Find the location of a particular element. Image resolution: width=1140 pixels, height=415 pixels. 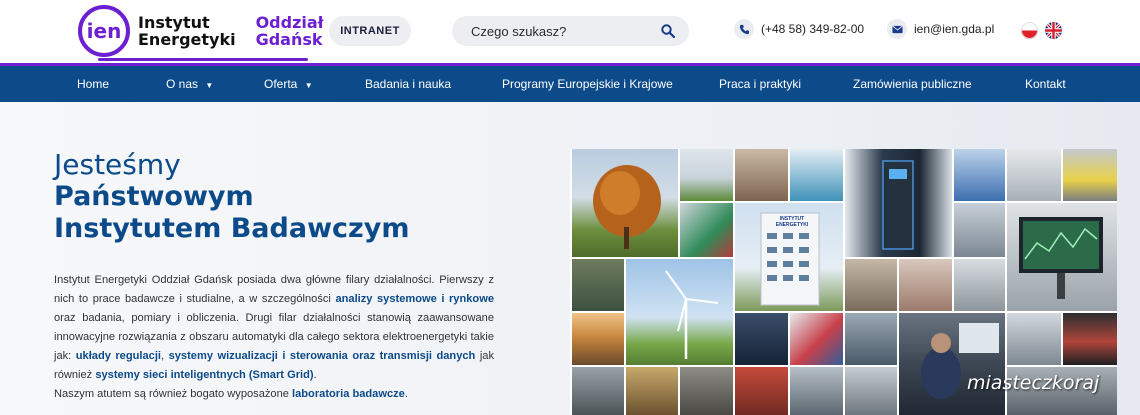

link-research-labs: laboratoria badawcze is located at coordinates (348, 394).